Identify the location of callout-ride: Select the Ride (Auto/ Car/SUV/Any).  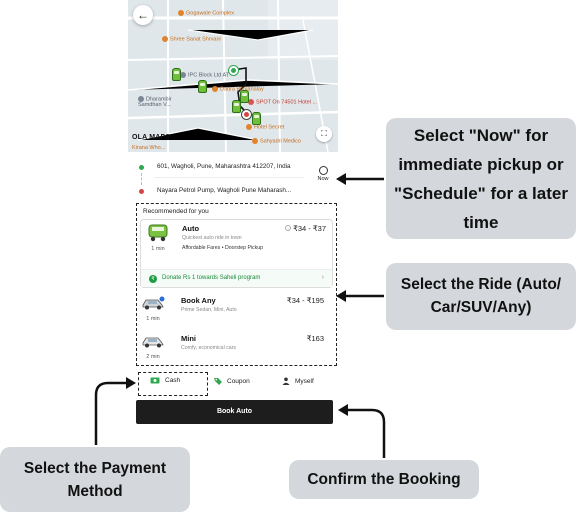
(481, 296).